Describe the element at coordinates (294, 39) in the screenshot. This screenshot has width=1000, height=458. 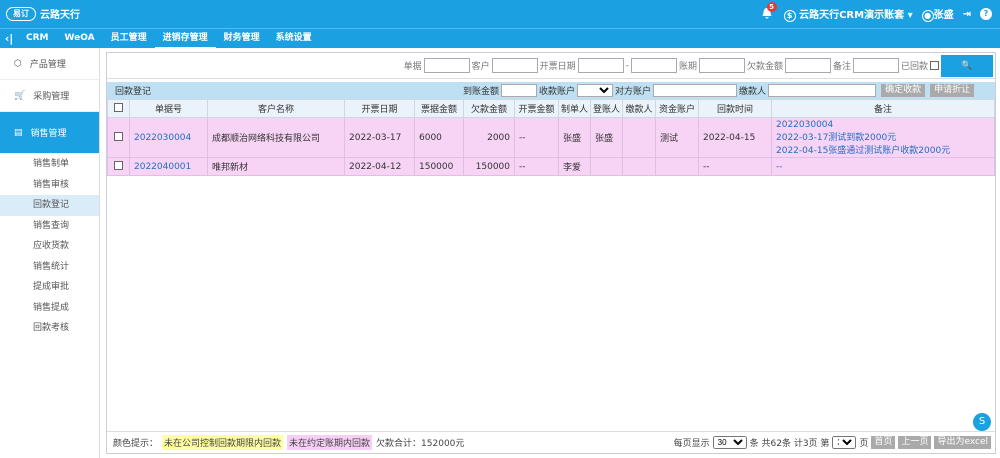
I see `nav-settings: 系统设置` at that location.